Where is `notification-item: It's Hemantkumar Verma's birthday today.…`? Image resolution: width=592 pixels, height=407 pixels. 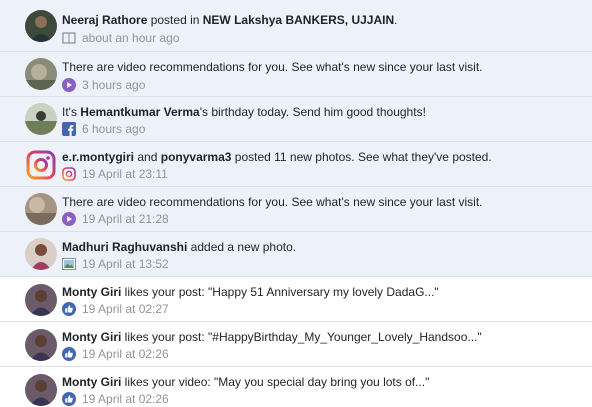 notification-item: It's Hemantkumar Verma's birthday today.… is located at coordinates (296, 119).